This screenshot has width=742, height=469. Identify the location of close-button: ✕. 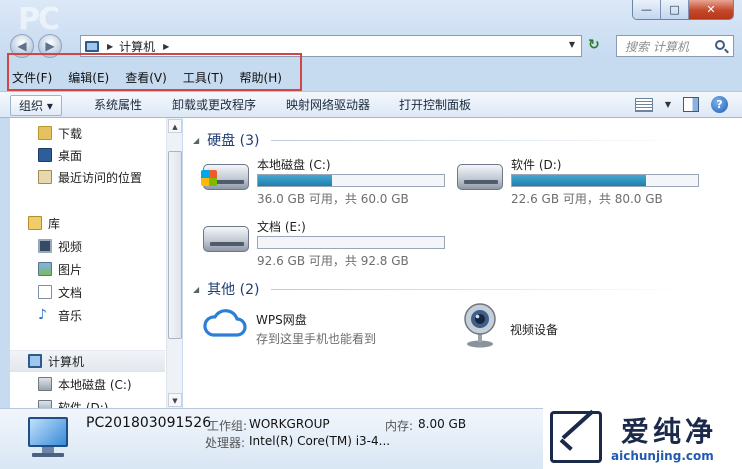
(711, 9).